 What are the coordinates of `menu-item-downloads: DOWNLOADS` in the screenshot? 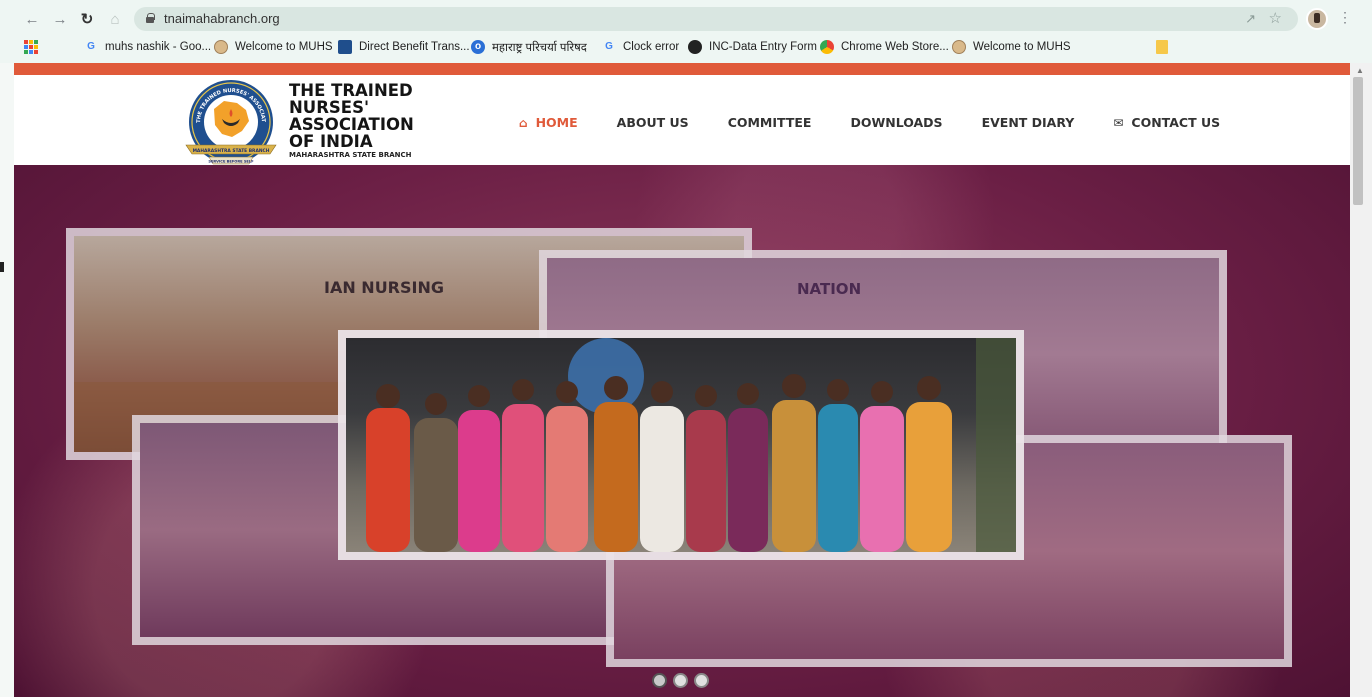 It's located at (896, 122).